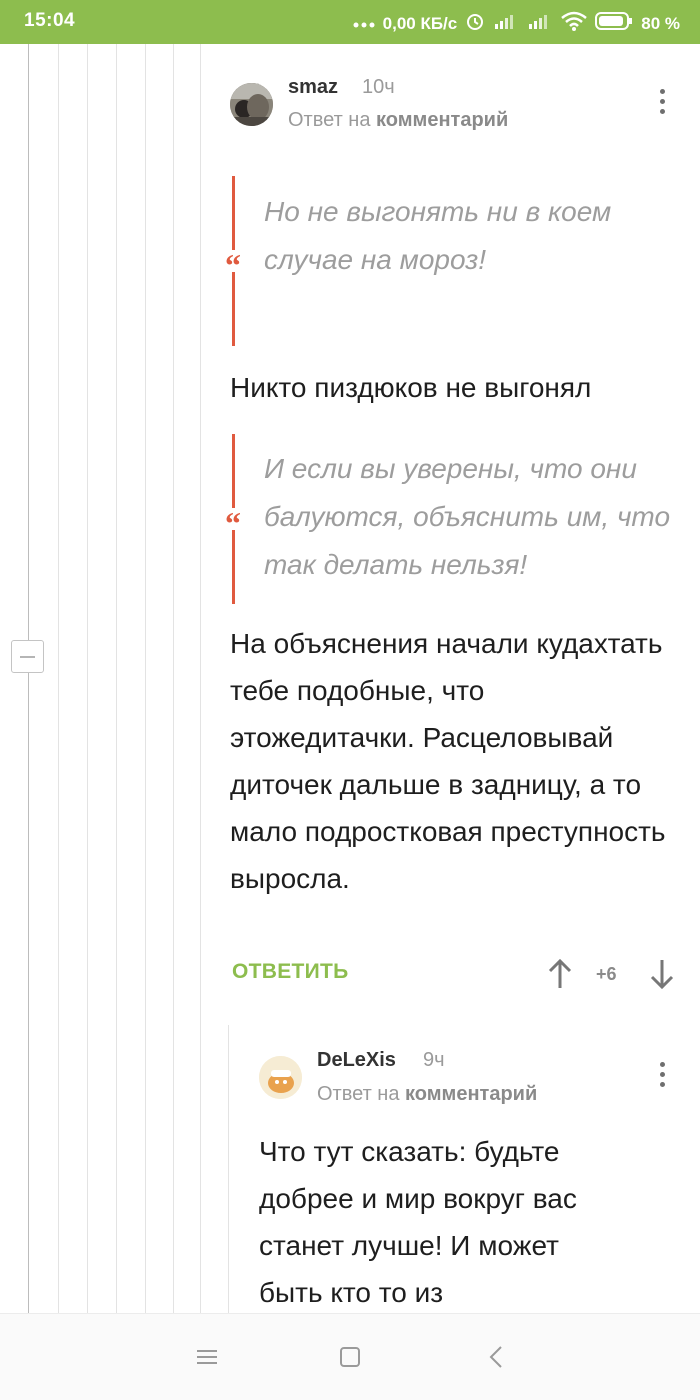 This screenshot has height=1400, width=700. I want to click on comment-time: 9ч, so click(434, 1060).